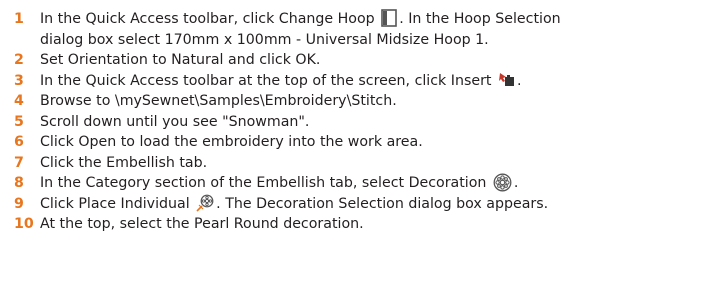 The width and height of the screenshot is (713, 294). What do you see at coordinates (115, 203) in the screenshot?
I see `step-text-part: Click Place Individual` at bounding box center [115, 203].